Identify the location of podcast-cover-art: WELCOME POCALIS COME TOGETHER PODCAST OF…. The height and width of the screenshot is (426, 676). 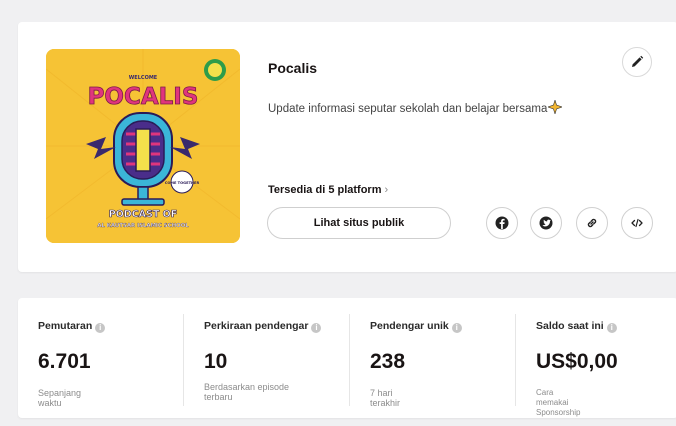
(143, 146).